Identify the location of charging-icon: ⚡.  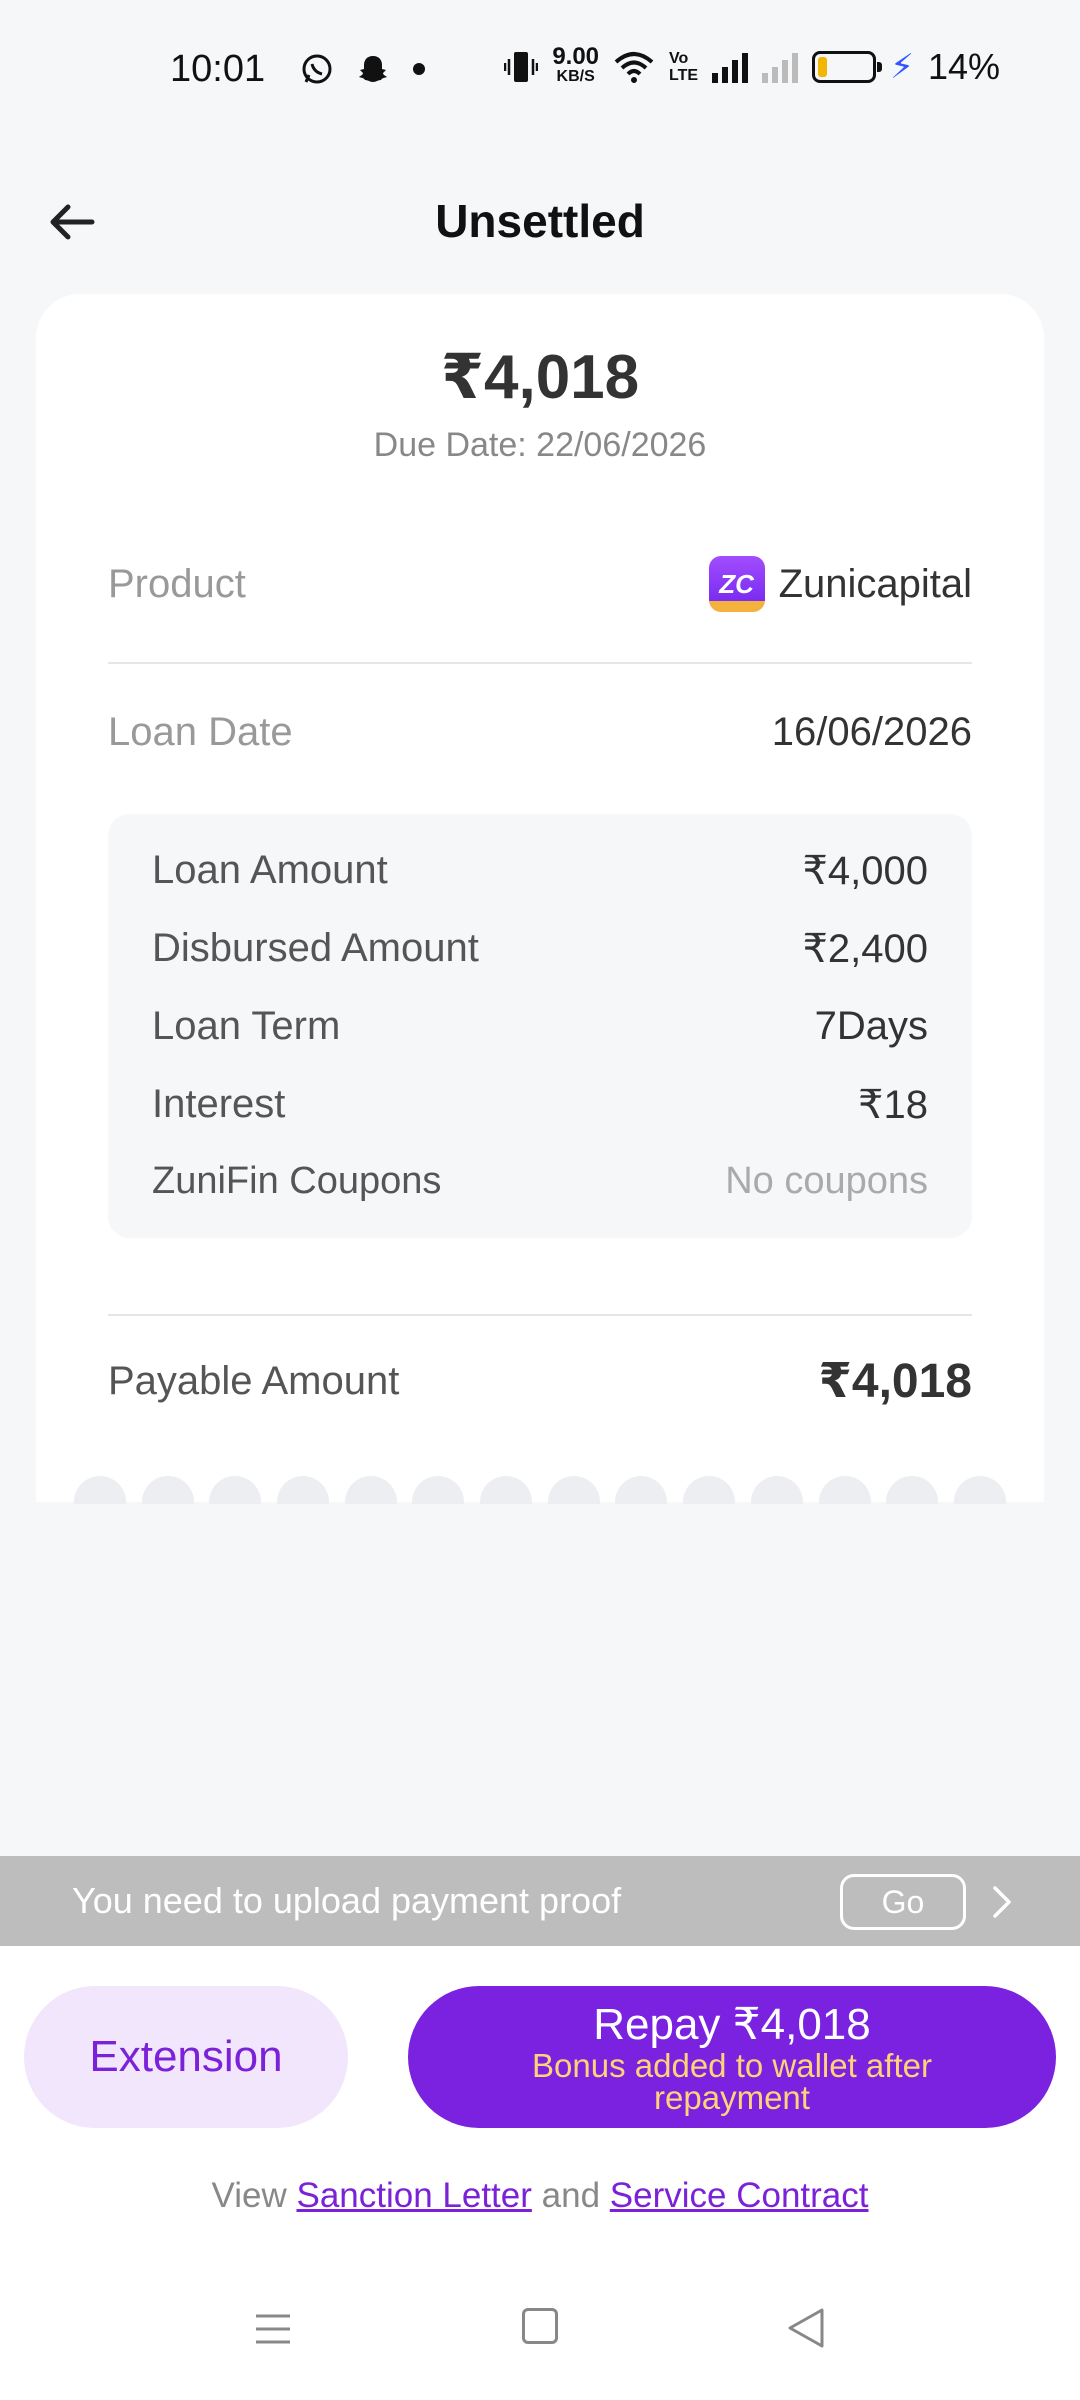
(902, 67).